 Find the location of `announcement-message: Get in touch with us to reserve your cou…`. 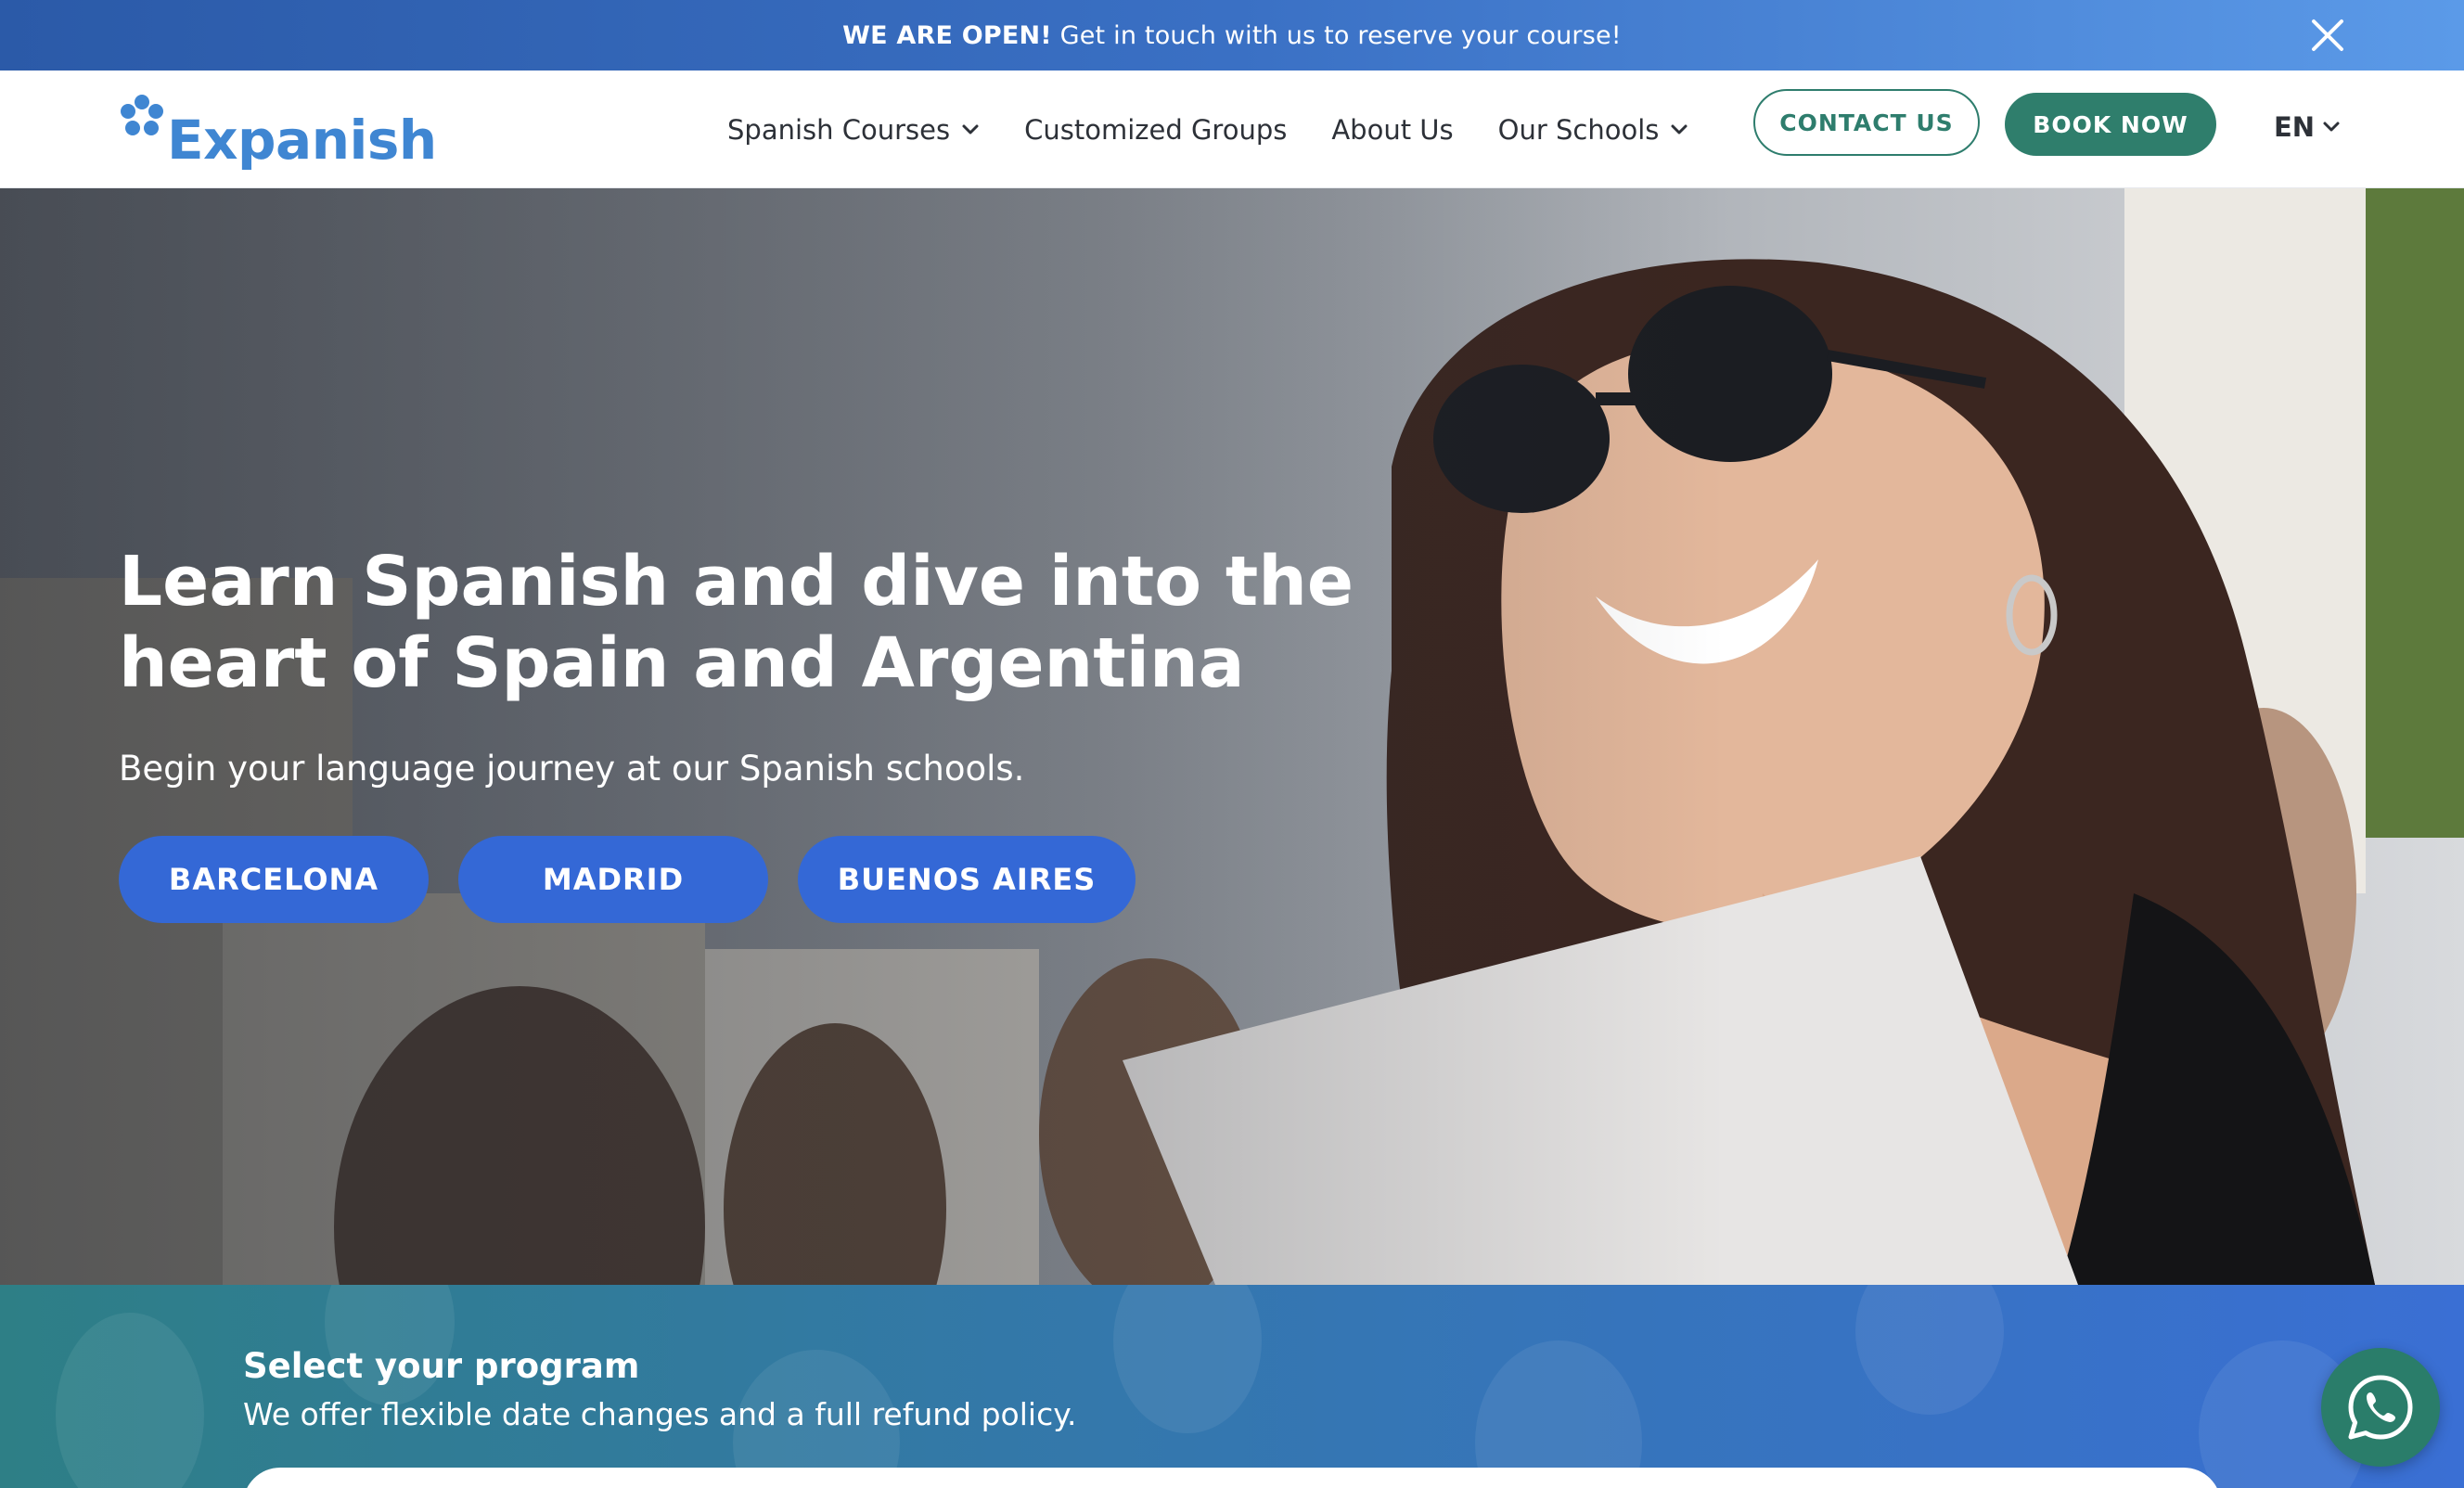

announcement-message: Get in touch with us to reserve your cou… is located at coordinates (1336, 35).